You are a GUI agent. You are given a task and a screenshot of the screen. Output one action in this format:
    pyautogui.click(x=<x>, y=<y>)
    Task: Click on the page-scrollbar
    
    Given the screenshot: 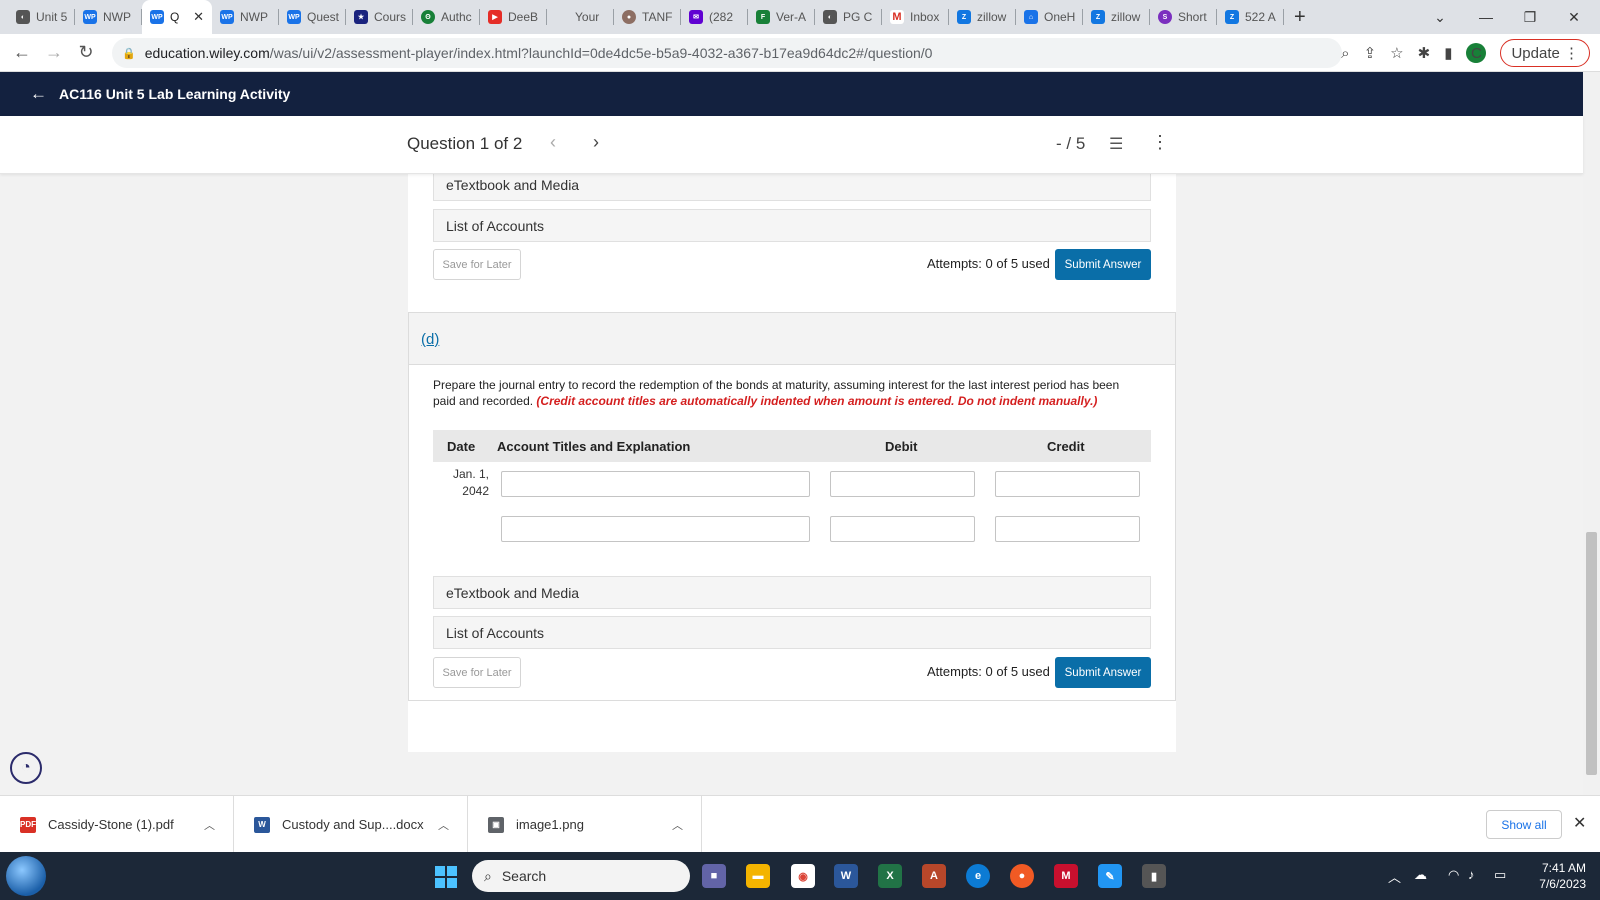 What is the action you would take?
    pyautogui.click(x=1591, y=433)
    